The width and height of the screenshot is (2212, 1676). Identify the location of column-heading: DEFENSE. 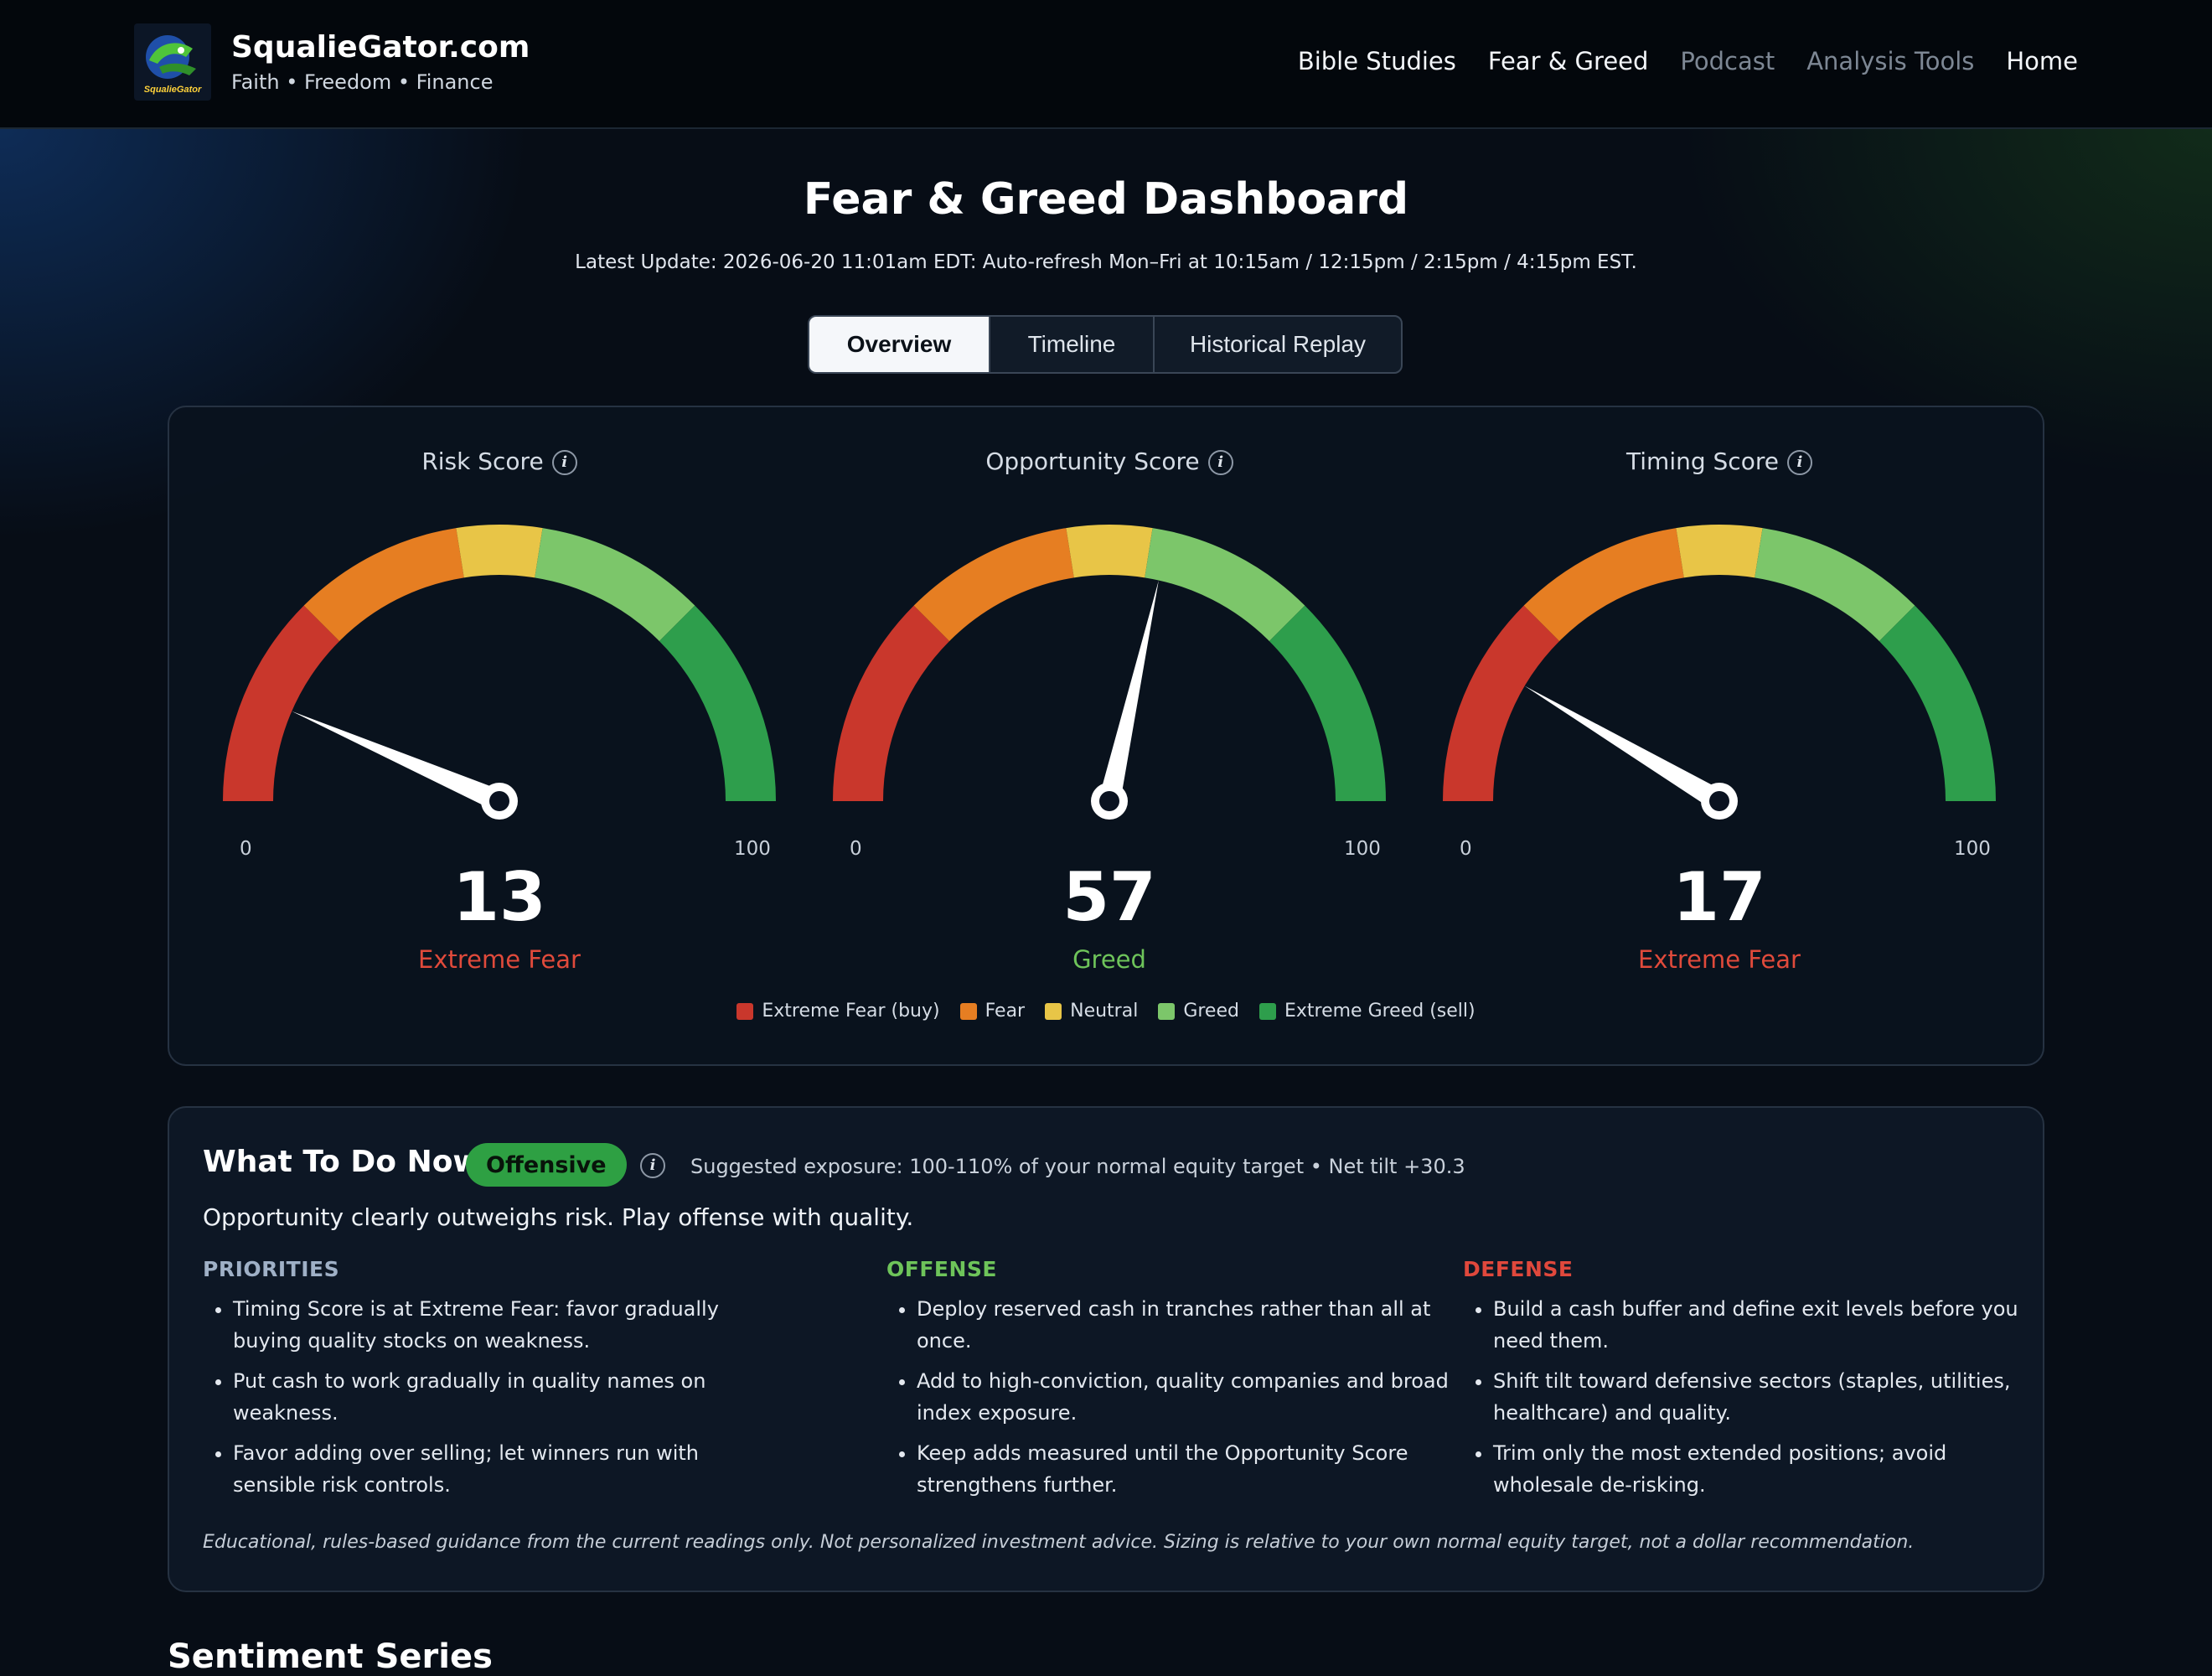
(1518, 1269).